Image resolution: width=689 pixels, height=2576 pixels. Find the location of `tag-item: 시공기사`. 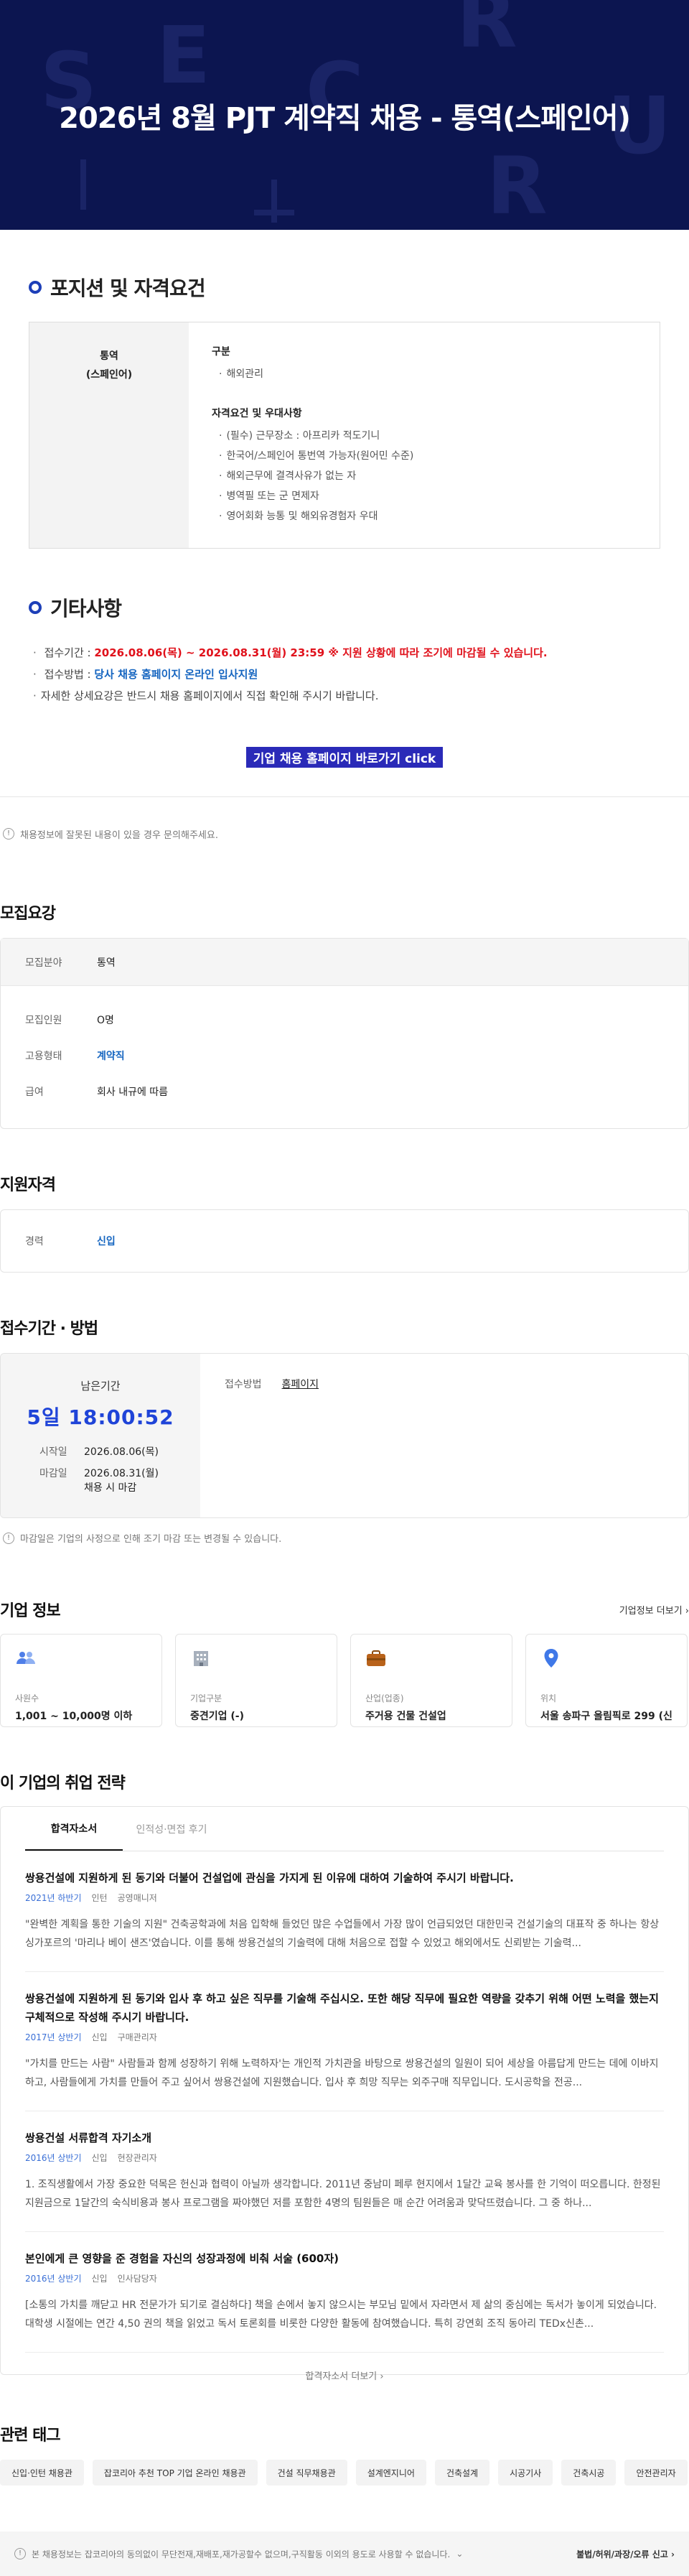

tag-item: 시공기사 is located at coordinates (525, 2473).